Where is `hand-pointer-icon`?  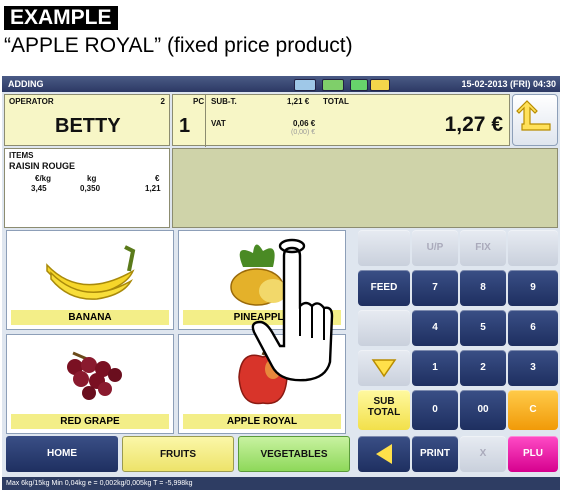
hand-pointer-icon is located at coordinates (292, 310).